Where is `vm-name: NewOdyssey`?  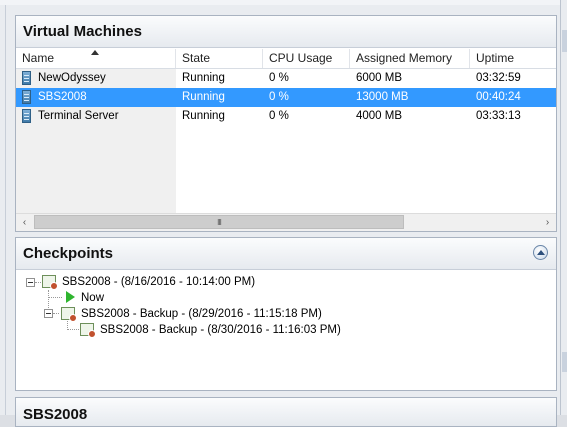
vm-name: NewOdyssey is located at coordinates (72, 78).